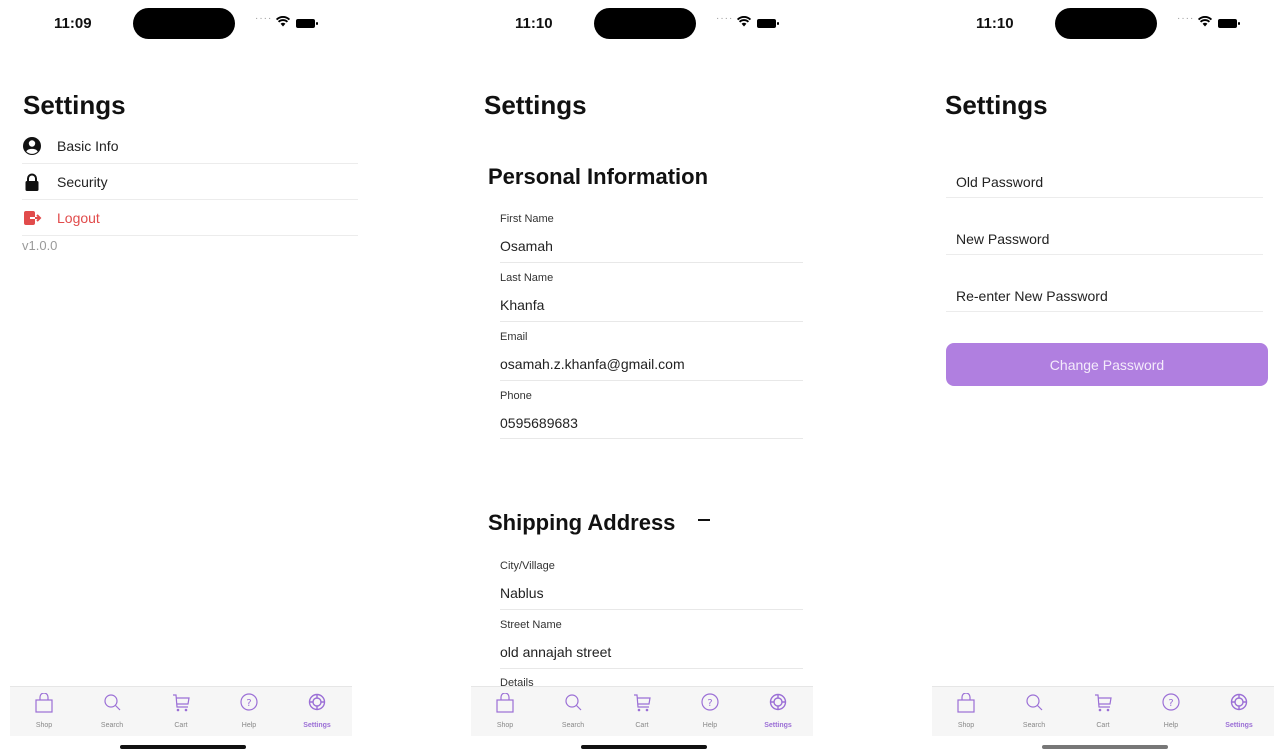 Image resolution: width=1282 pixels, height=751 pixels. I want to click on new-password-field: New Password, so click(1104, 235).